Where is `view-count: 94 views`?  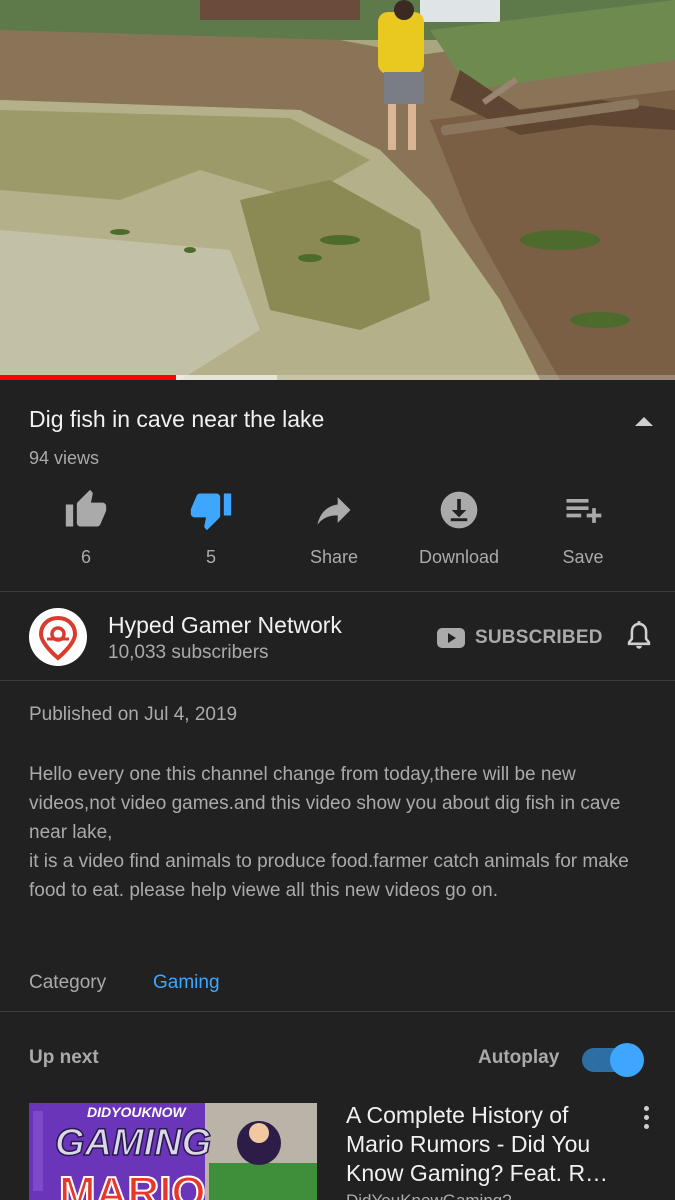 view-count: 94 views is located at coordinates (64, 458).